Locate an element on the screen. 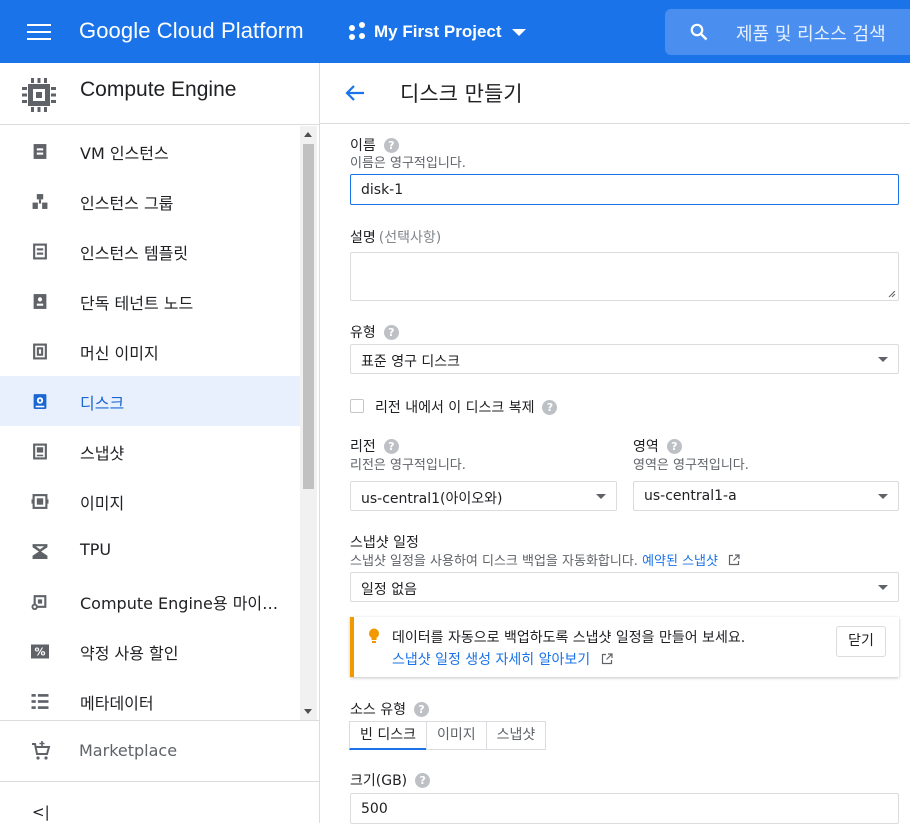 This screenshot has width=910, height=824. sidebar-item-instance-templates: 인스턴스 템플릿 is located at coordinates (150, 251).